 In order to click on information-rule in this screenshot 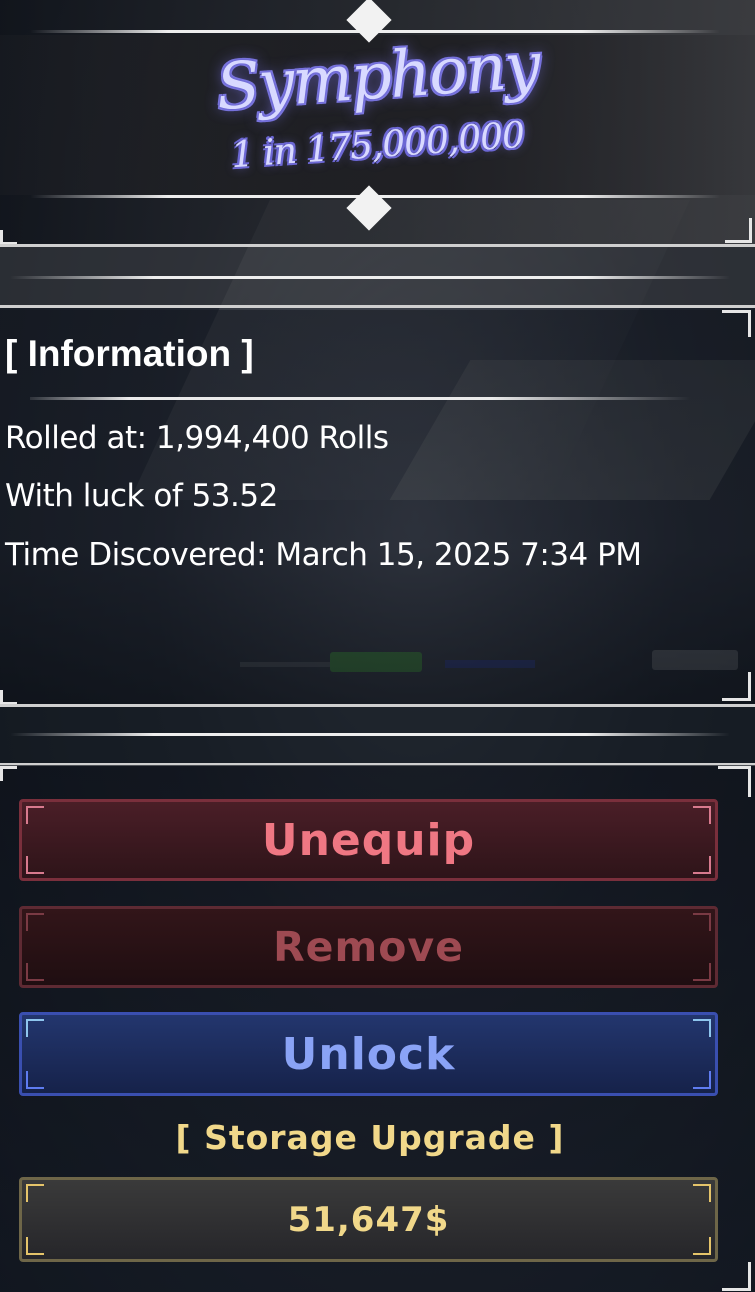, I will do `click(360, 398)`.